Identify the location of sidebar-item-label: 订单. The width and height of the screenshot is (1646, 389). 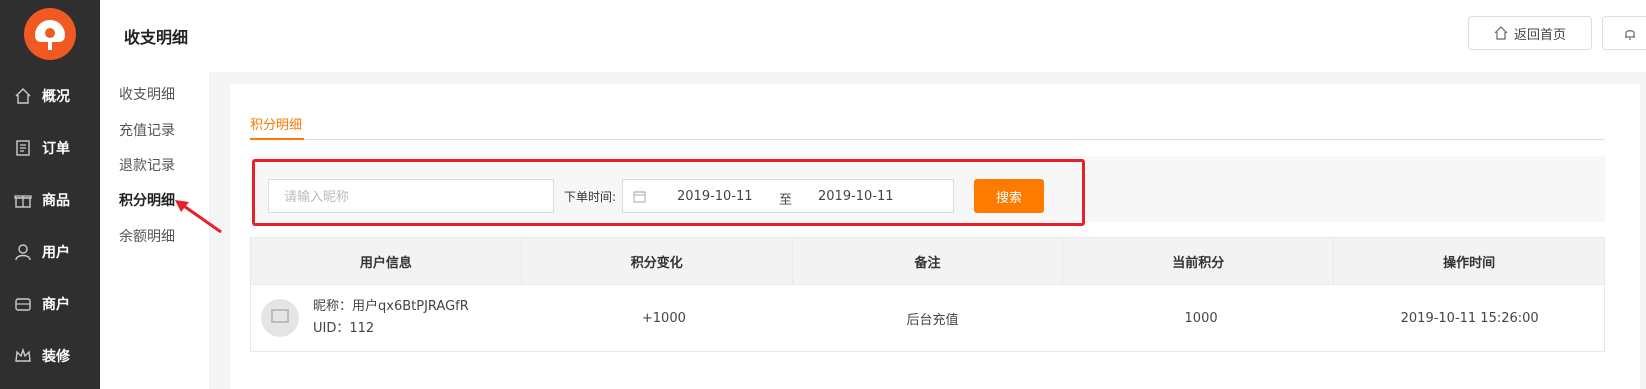
(56, 149).